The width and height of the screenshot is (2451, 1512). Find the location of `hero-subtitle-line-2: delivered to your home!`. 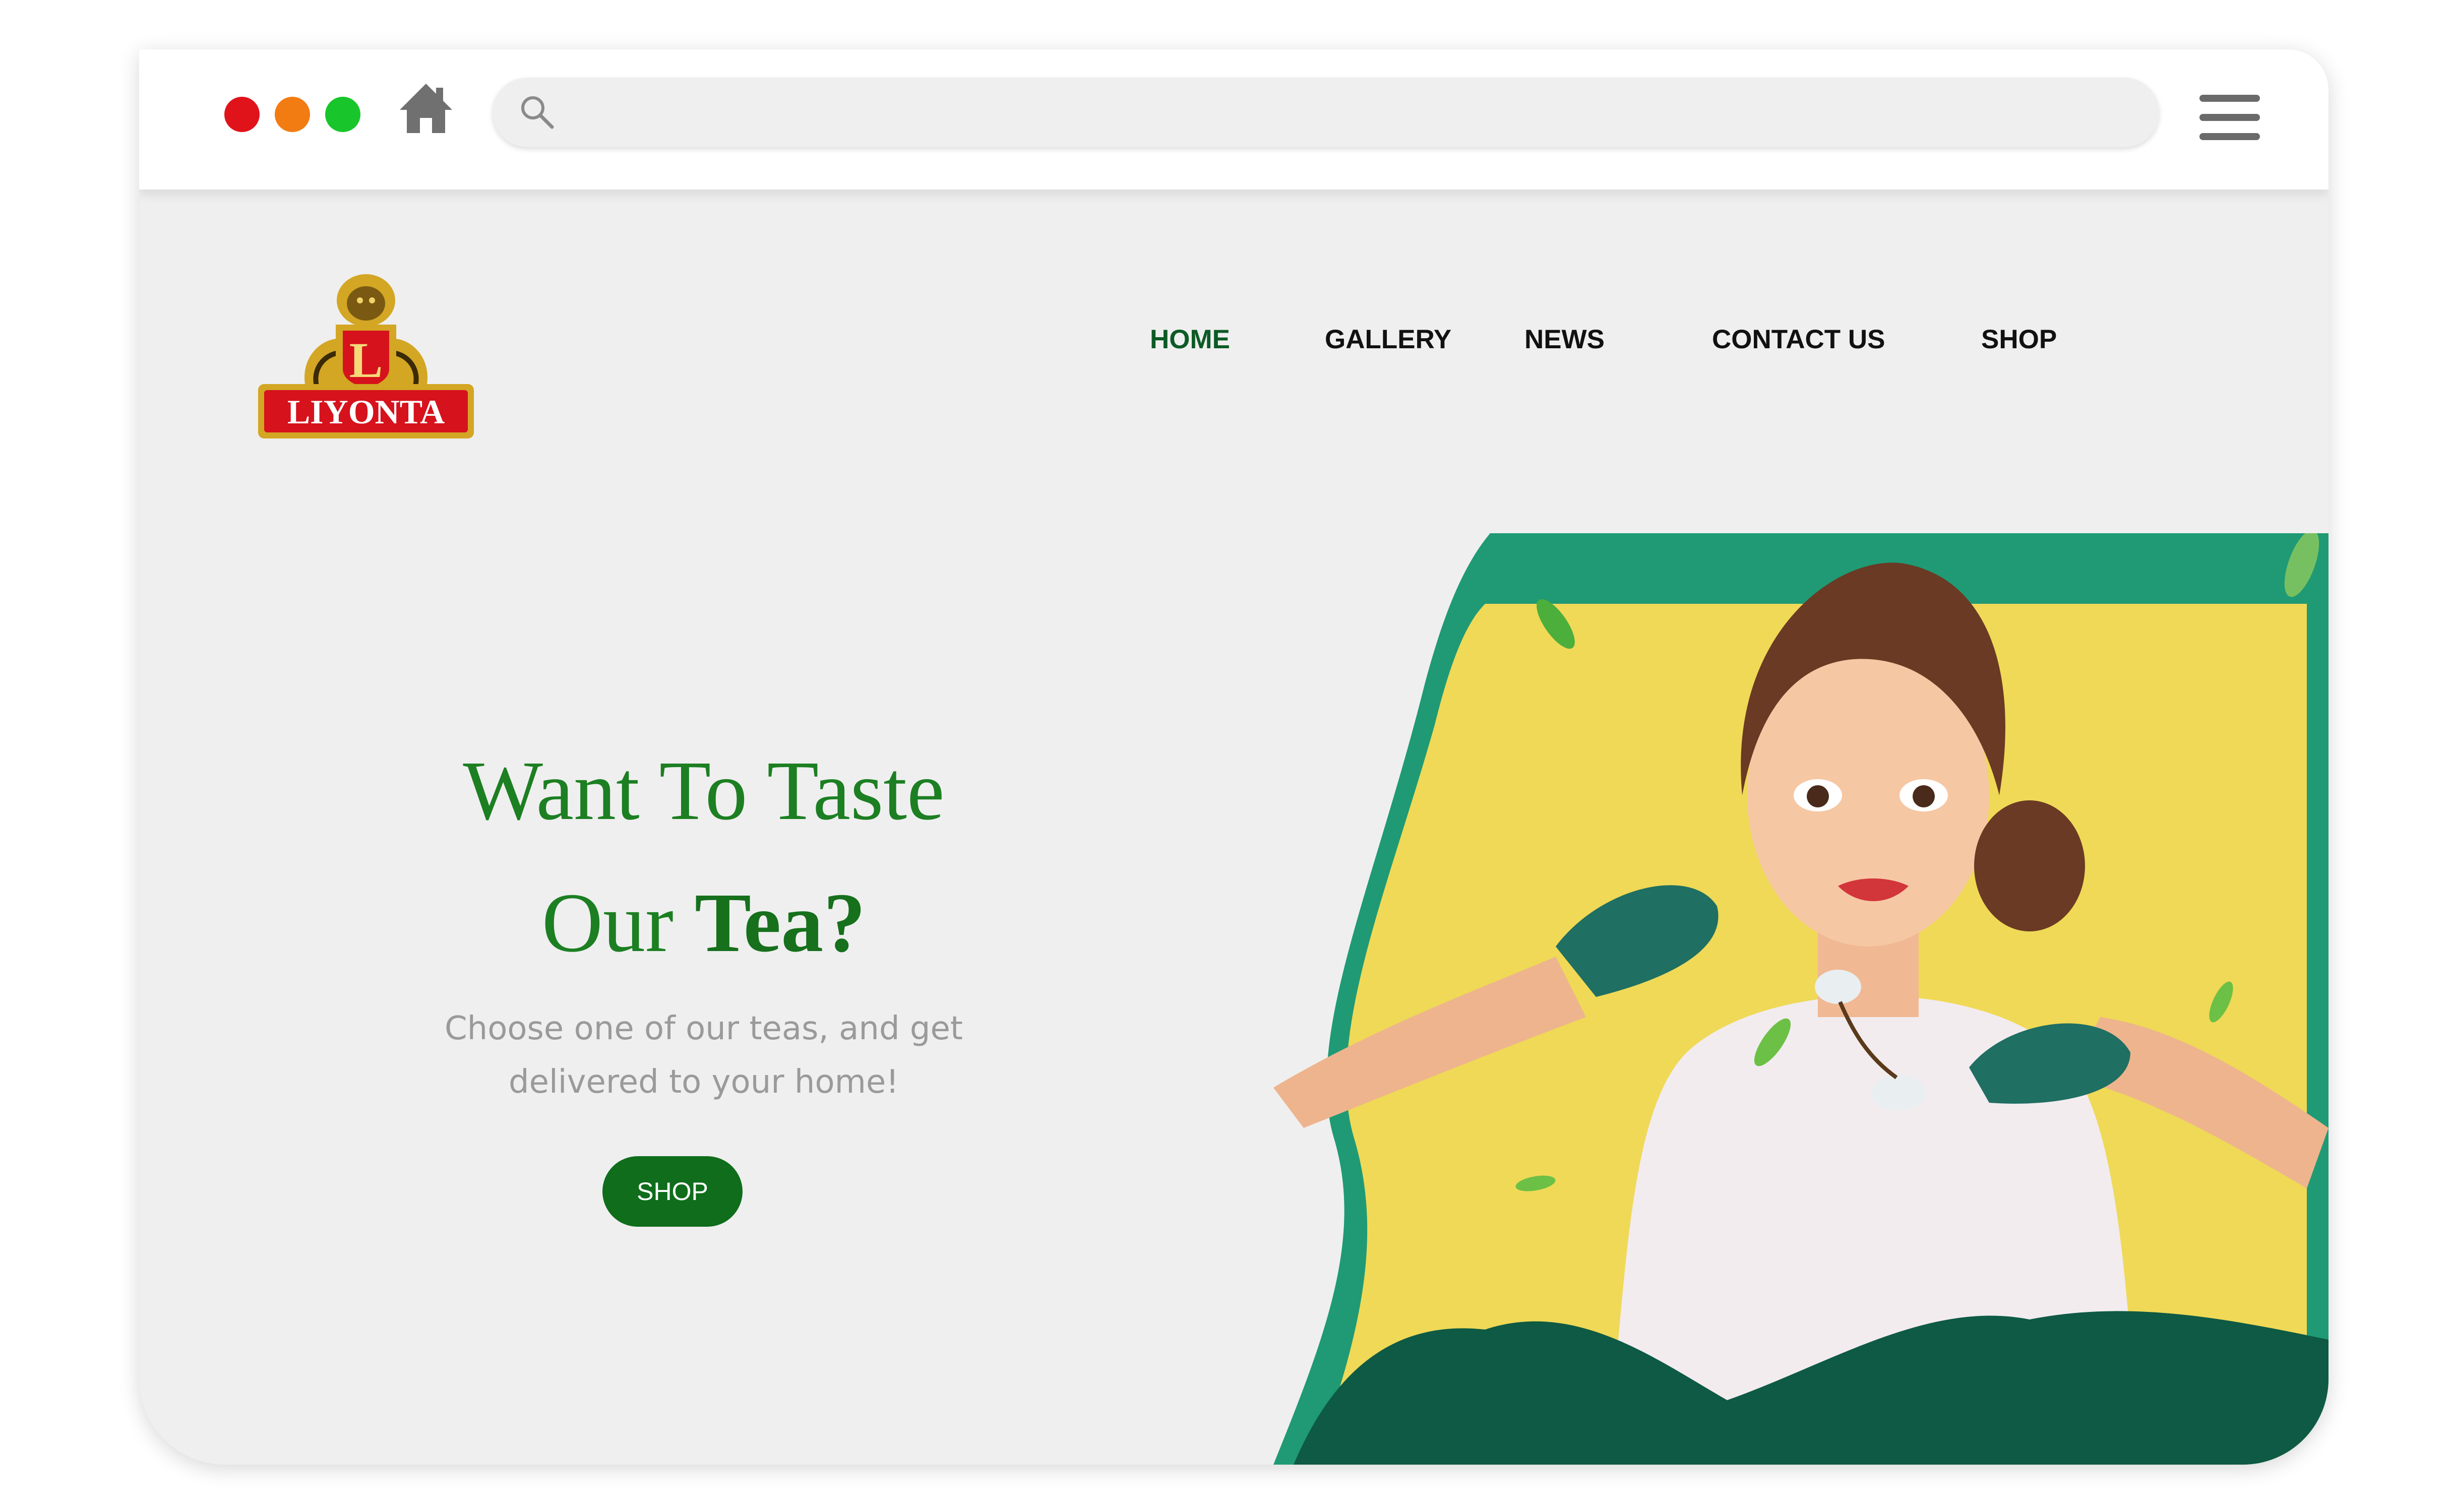

hero-subtitle-line-2: delivered to your home! is located at coordinates (704, 1082).